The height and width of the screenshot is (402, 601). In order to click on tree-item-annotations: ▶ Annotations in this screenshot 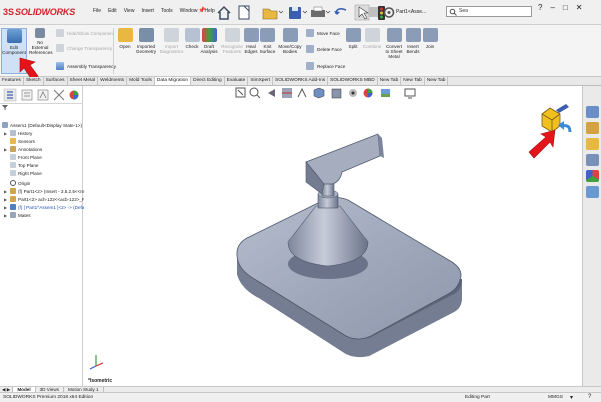, I will do `click(23, 149)`.